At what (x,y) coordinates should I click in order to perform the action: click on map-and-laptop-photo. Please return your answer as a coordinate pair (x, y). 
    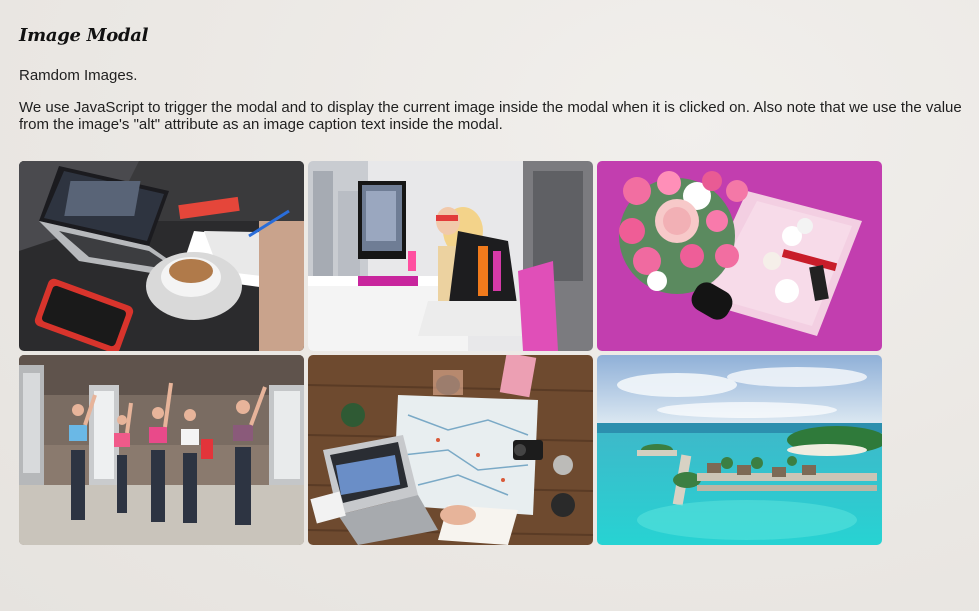
    Looking at the image, I should click on (450, 450).